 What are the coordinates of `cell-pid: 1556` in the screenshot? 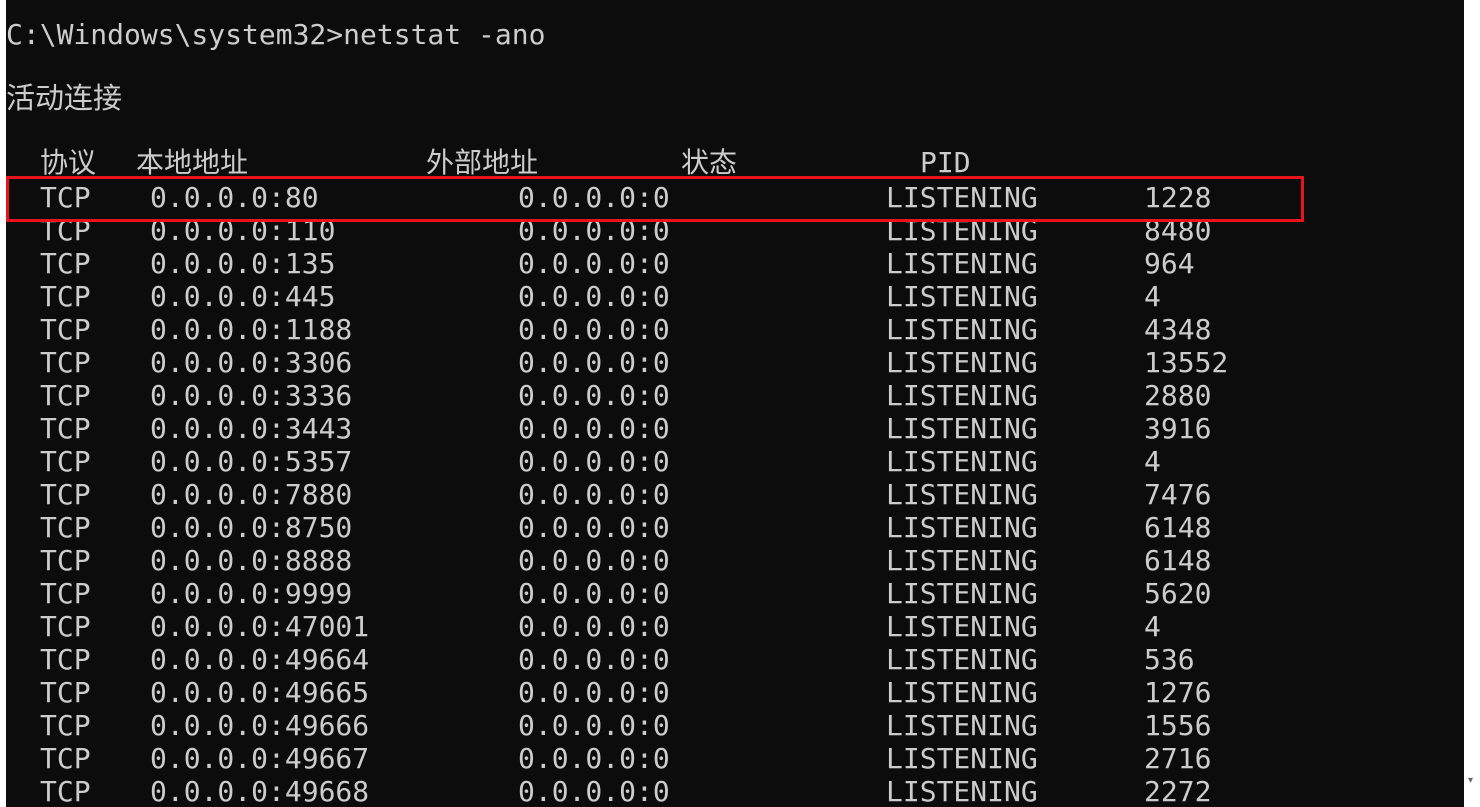 It's located at (1178, 725).